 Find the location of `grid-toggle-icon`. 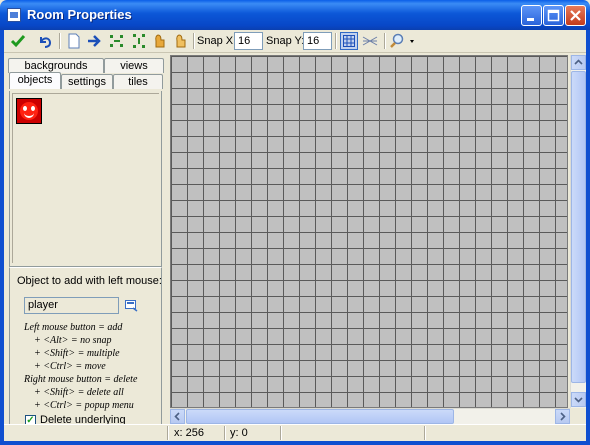

grid-toggle-icon is located at coordinates (349, 41).